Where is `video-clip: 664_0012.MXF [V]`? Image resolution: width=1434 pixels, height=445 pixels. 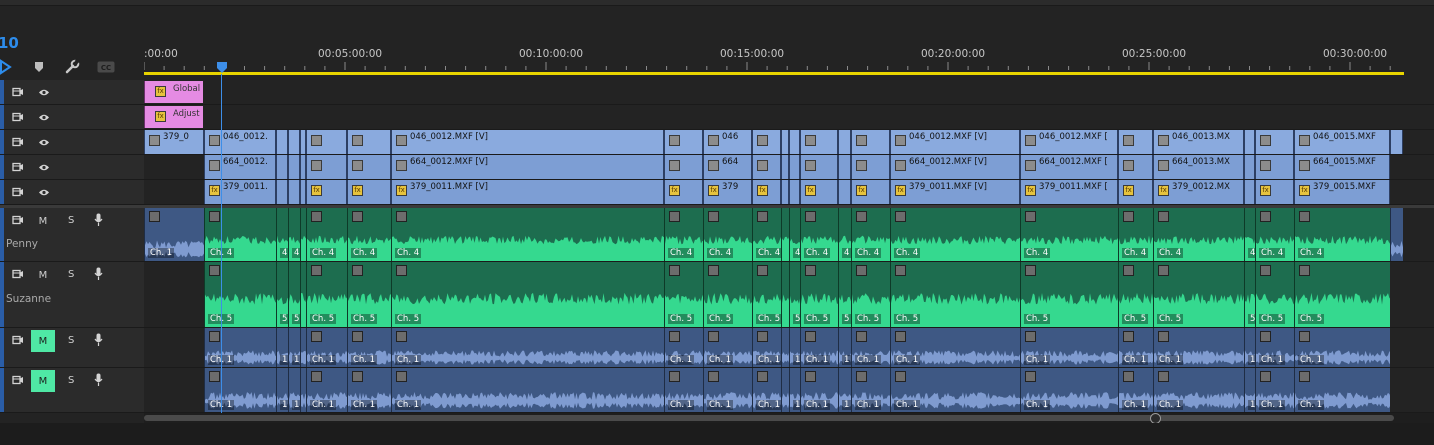
video-clip: 664_0012.MXF [V] is located at coordinates (527, 167).